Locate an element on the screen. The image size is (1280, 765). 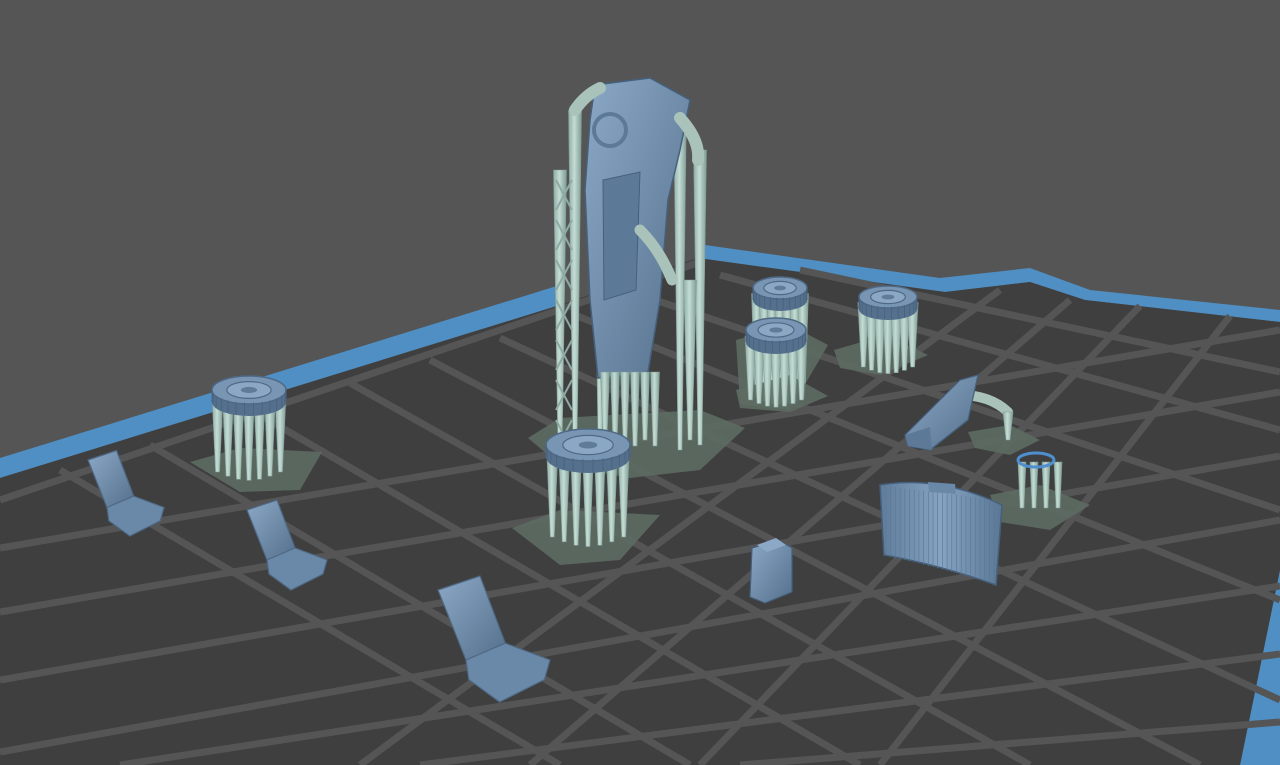
car-body-floor is located at coordinates (621, 236).